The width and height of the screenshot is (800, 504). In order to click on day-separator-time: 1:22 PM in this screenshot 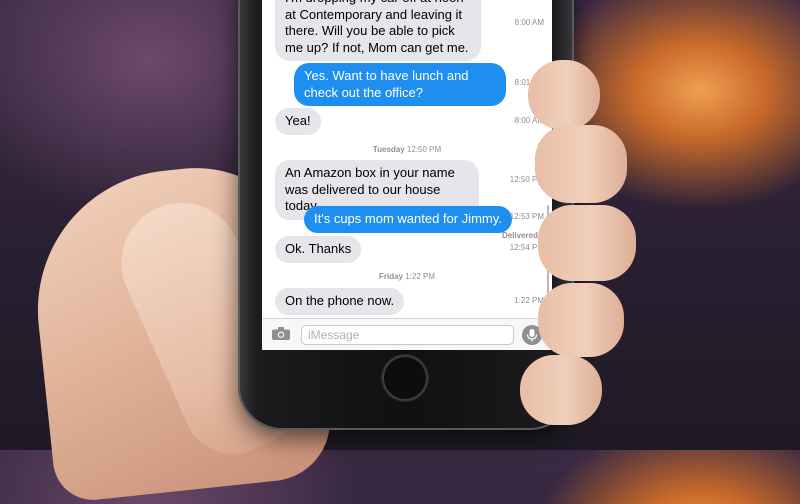, I will do `click(420, 276)`.